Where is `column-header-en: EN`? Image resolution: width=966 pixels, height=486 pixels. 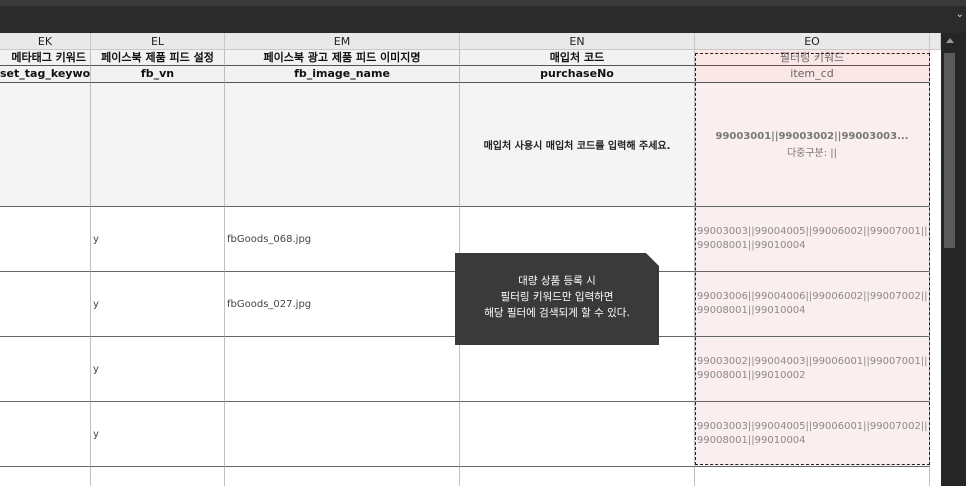
column-header-en: EN is located at coordinates (577, 41).